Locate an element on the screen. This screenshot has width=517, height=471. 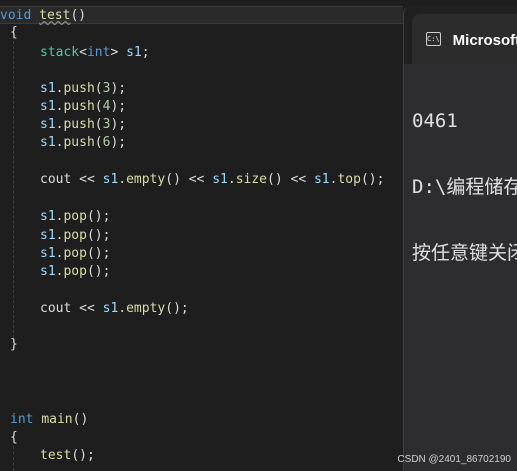
code-line-main-signature: int main() is located at coordinates (49, 420).